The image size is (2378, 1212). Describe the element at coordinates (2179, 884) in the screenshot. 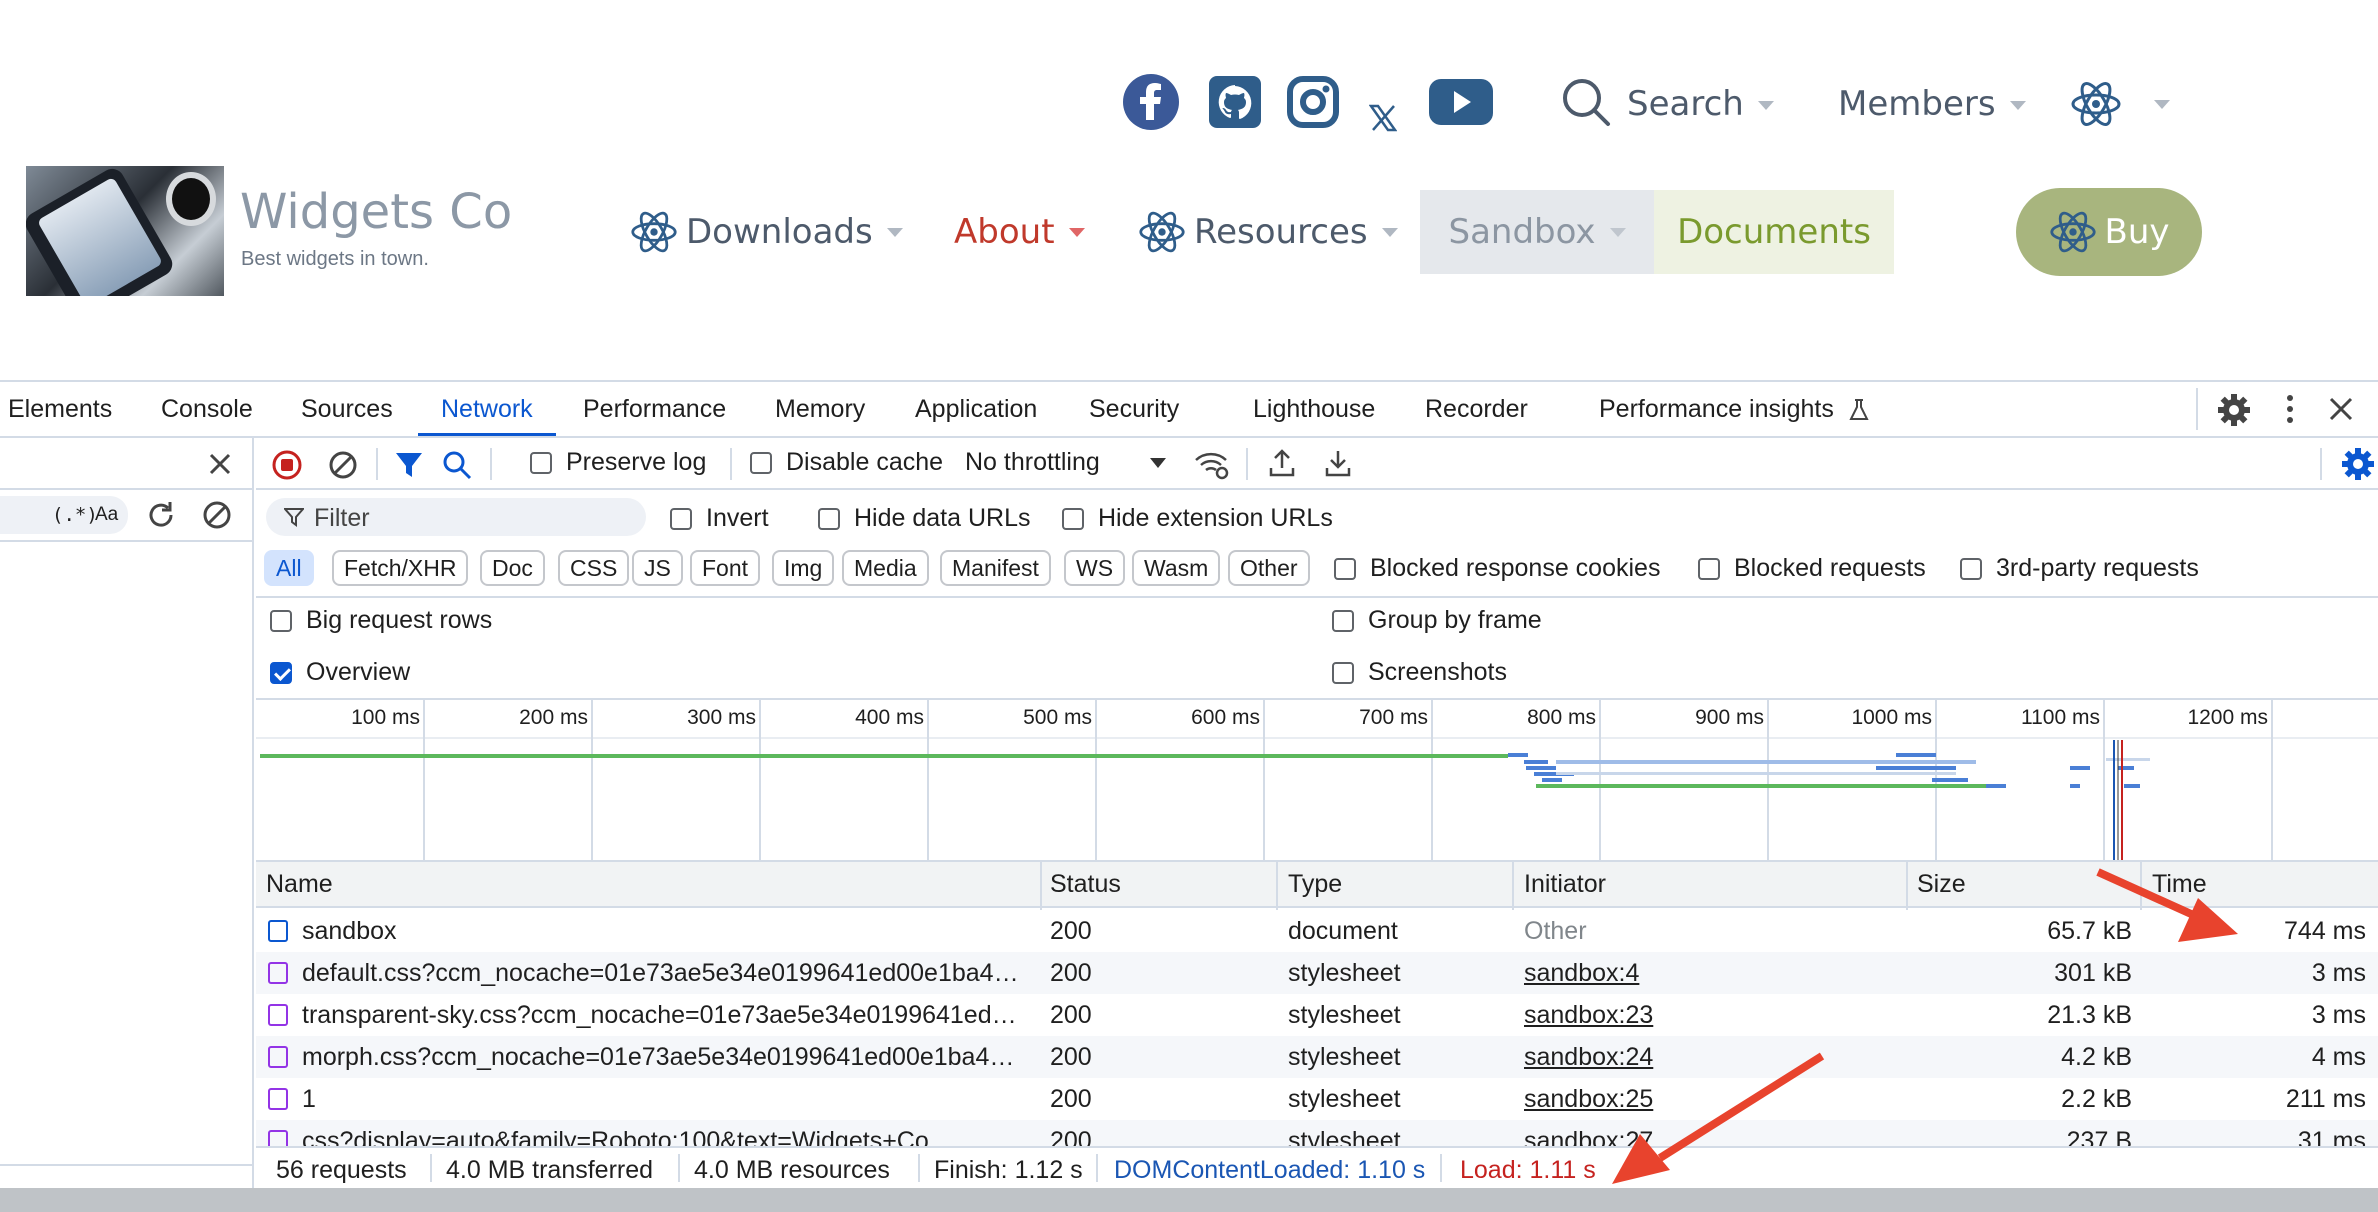

I see `column-time: Time` at that location.